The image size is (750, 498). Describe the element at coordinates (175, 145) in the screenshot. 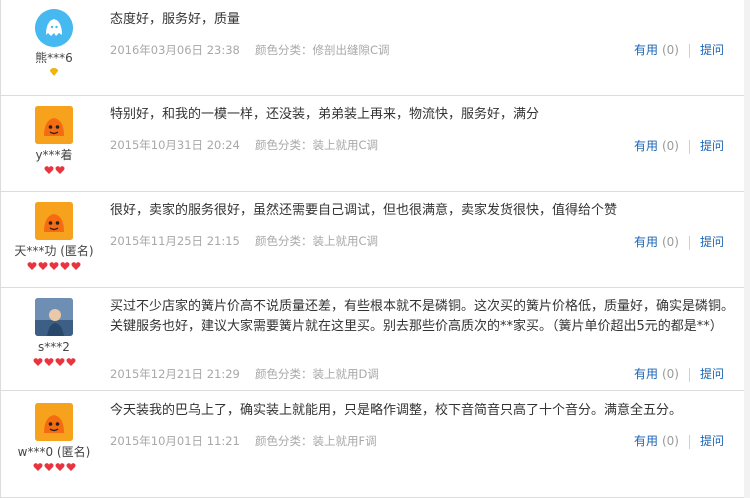

I see `review-date: 2015年10月31日 20:24` at that location.